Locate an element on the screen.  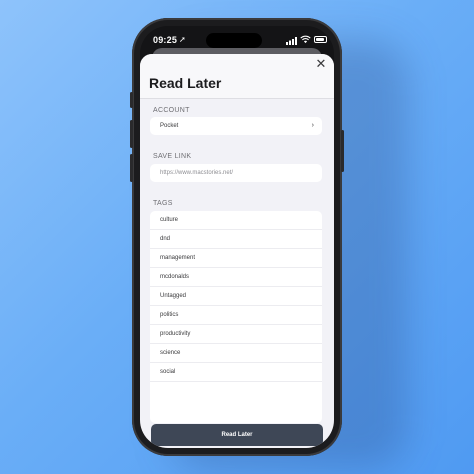
location-arrow-icon: ➚ is located at coordinates (182, 39).